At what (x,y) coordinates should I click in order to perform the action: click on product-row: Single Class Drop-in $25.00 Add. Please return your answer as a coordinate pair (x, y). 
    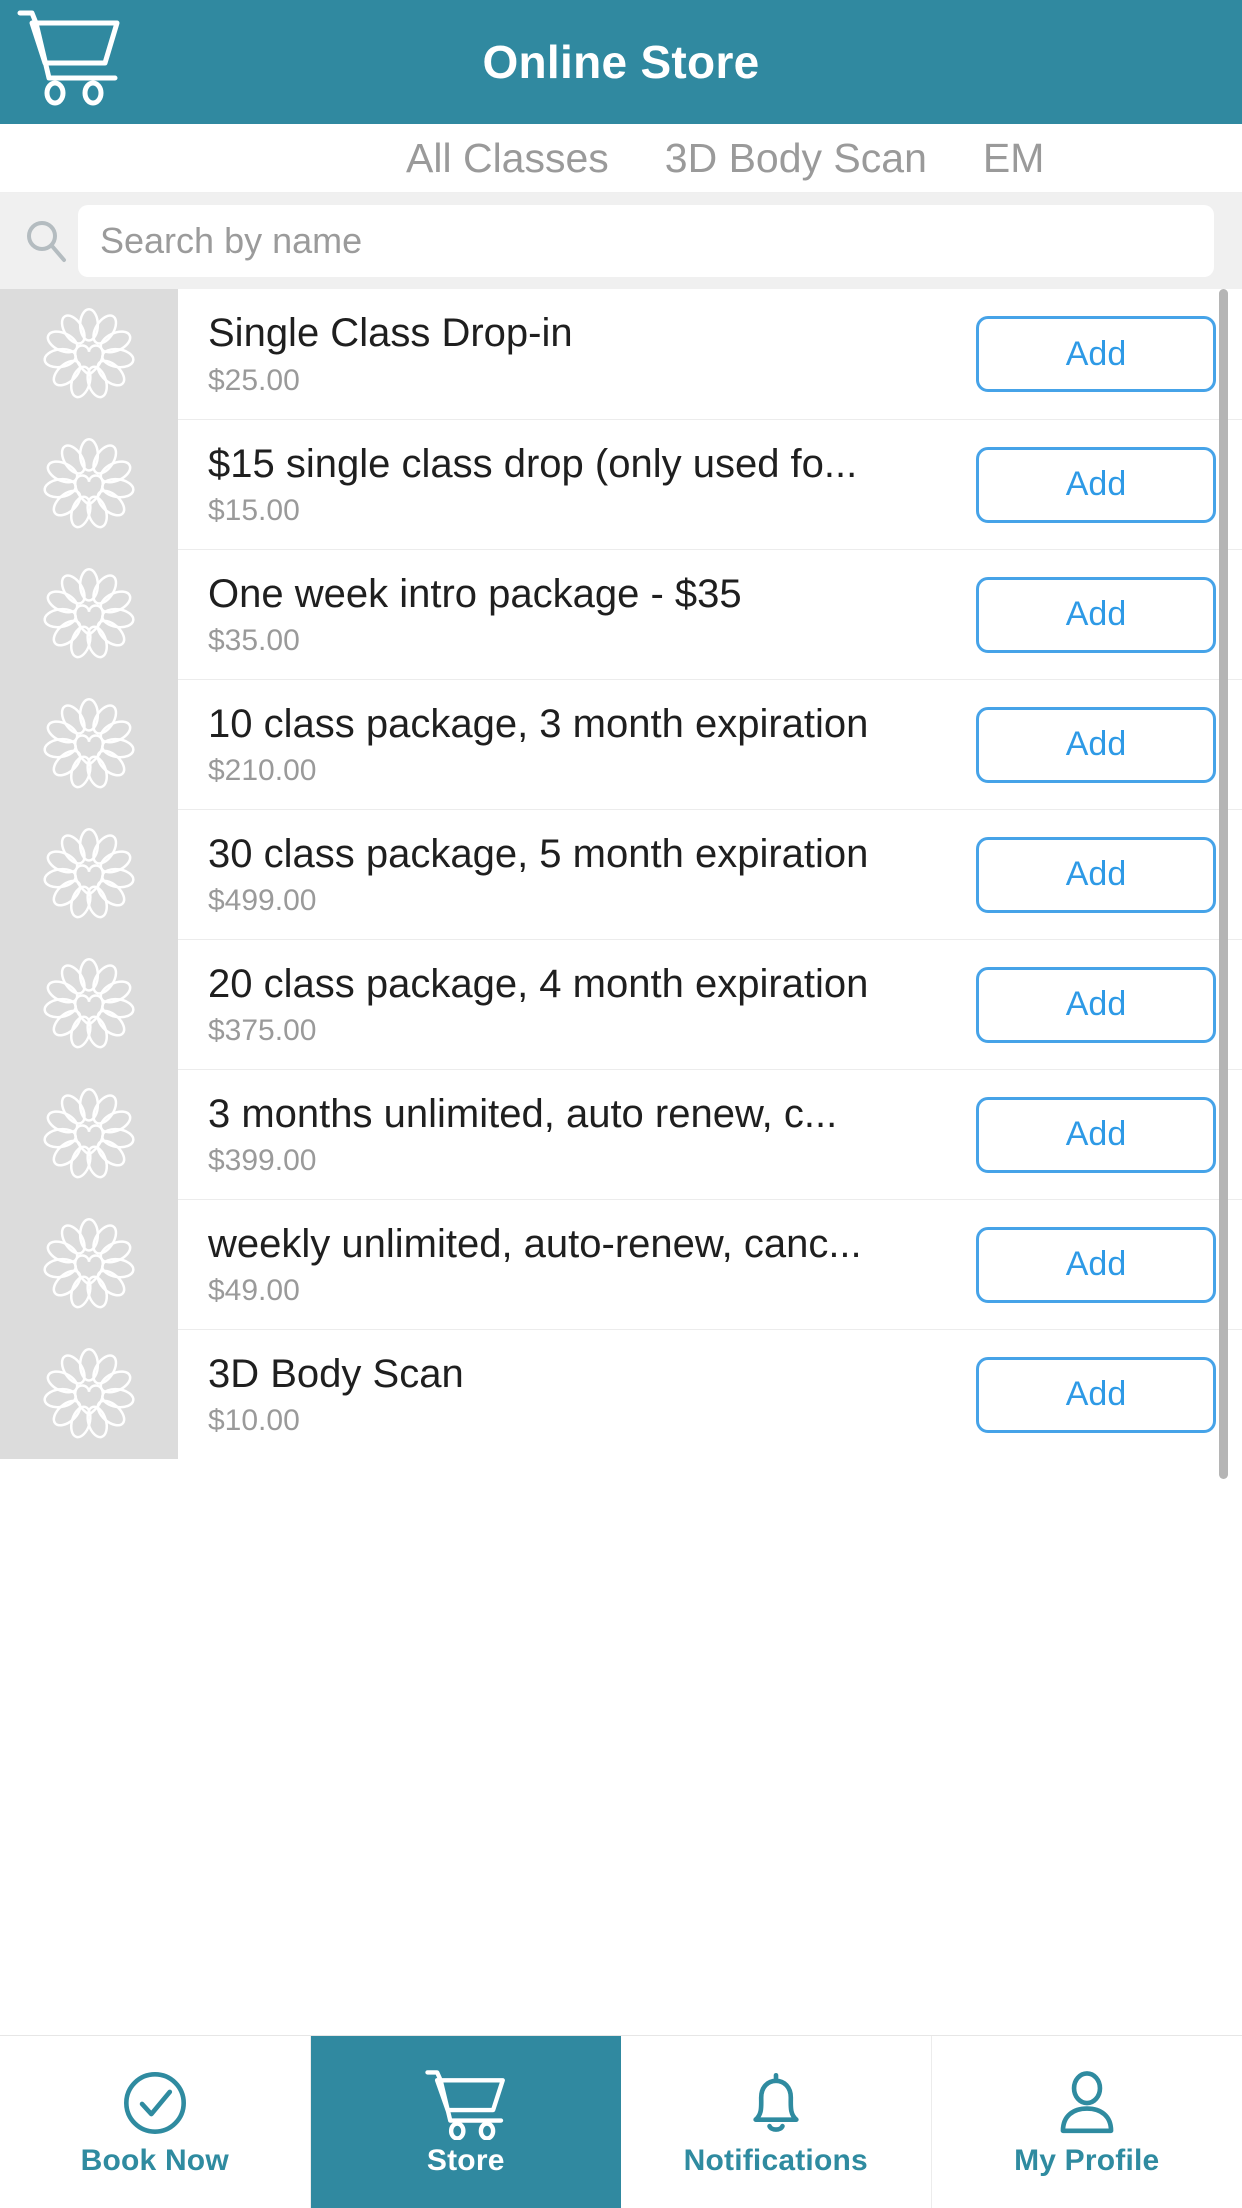
    Looking at the image, I should click on (621, 354).